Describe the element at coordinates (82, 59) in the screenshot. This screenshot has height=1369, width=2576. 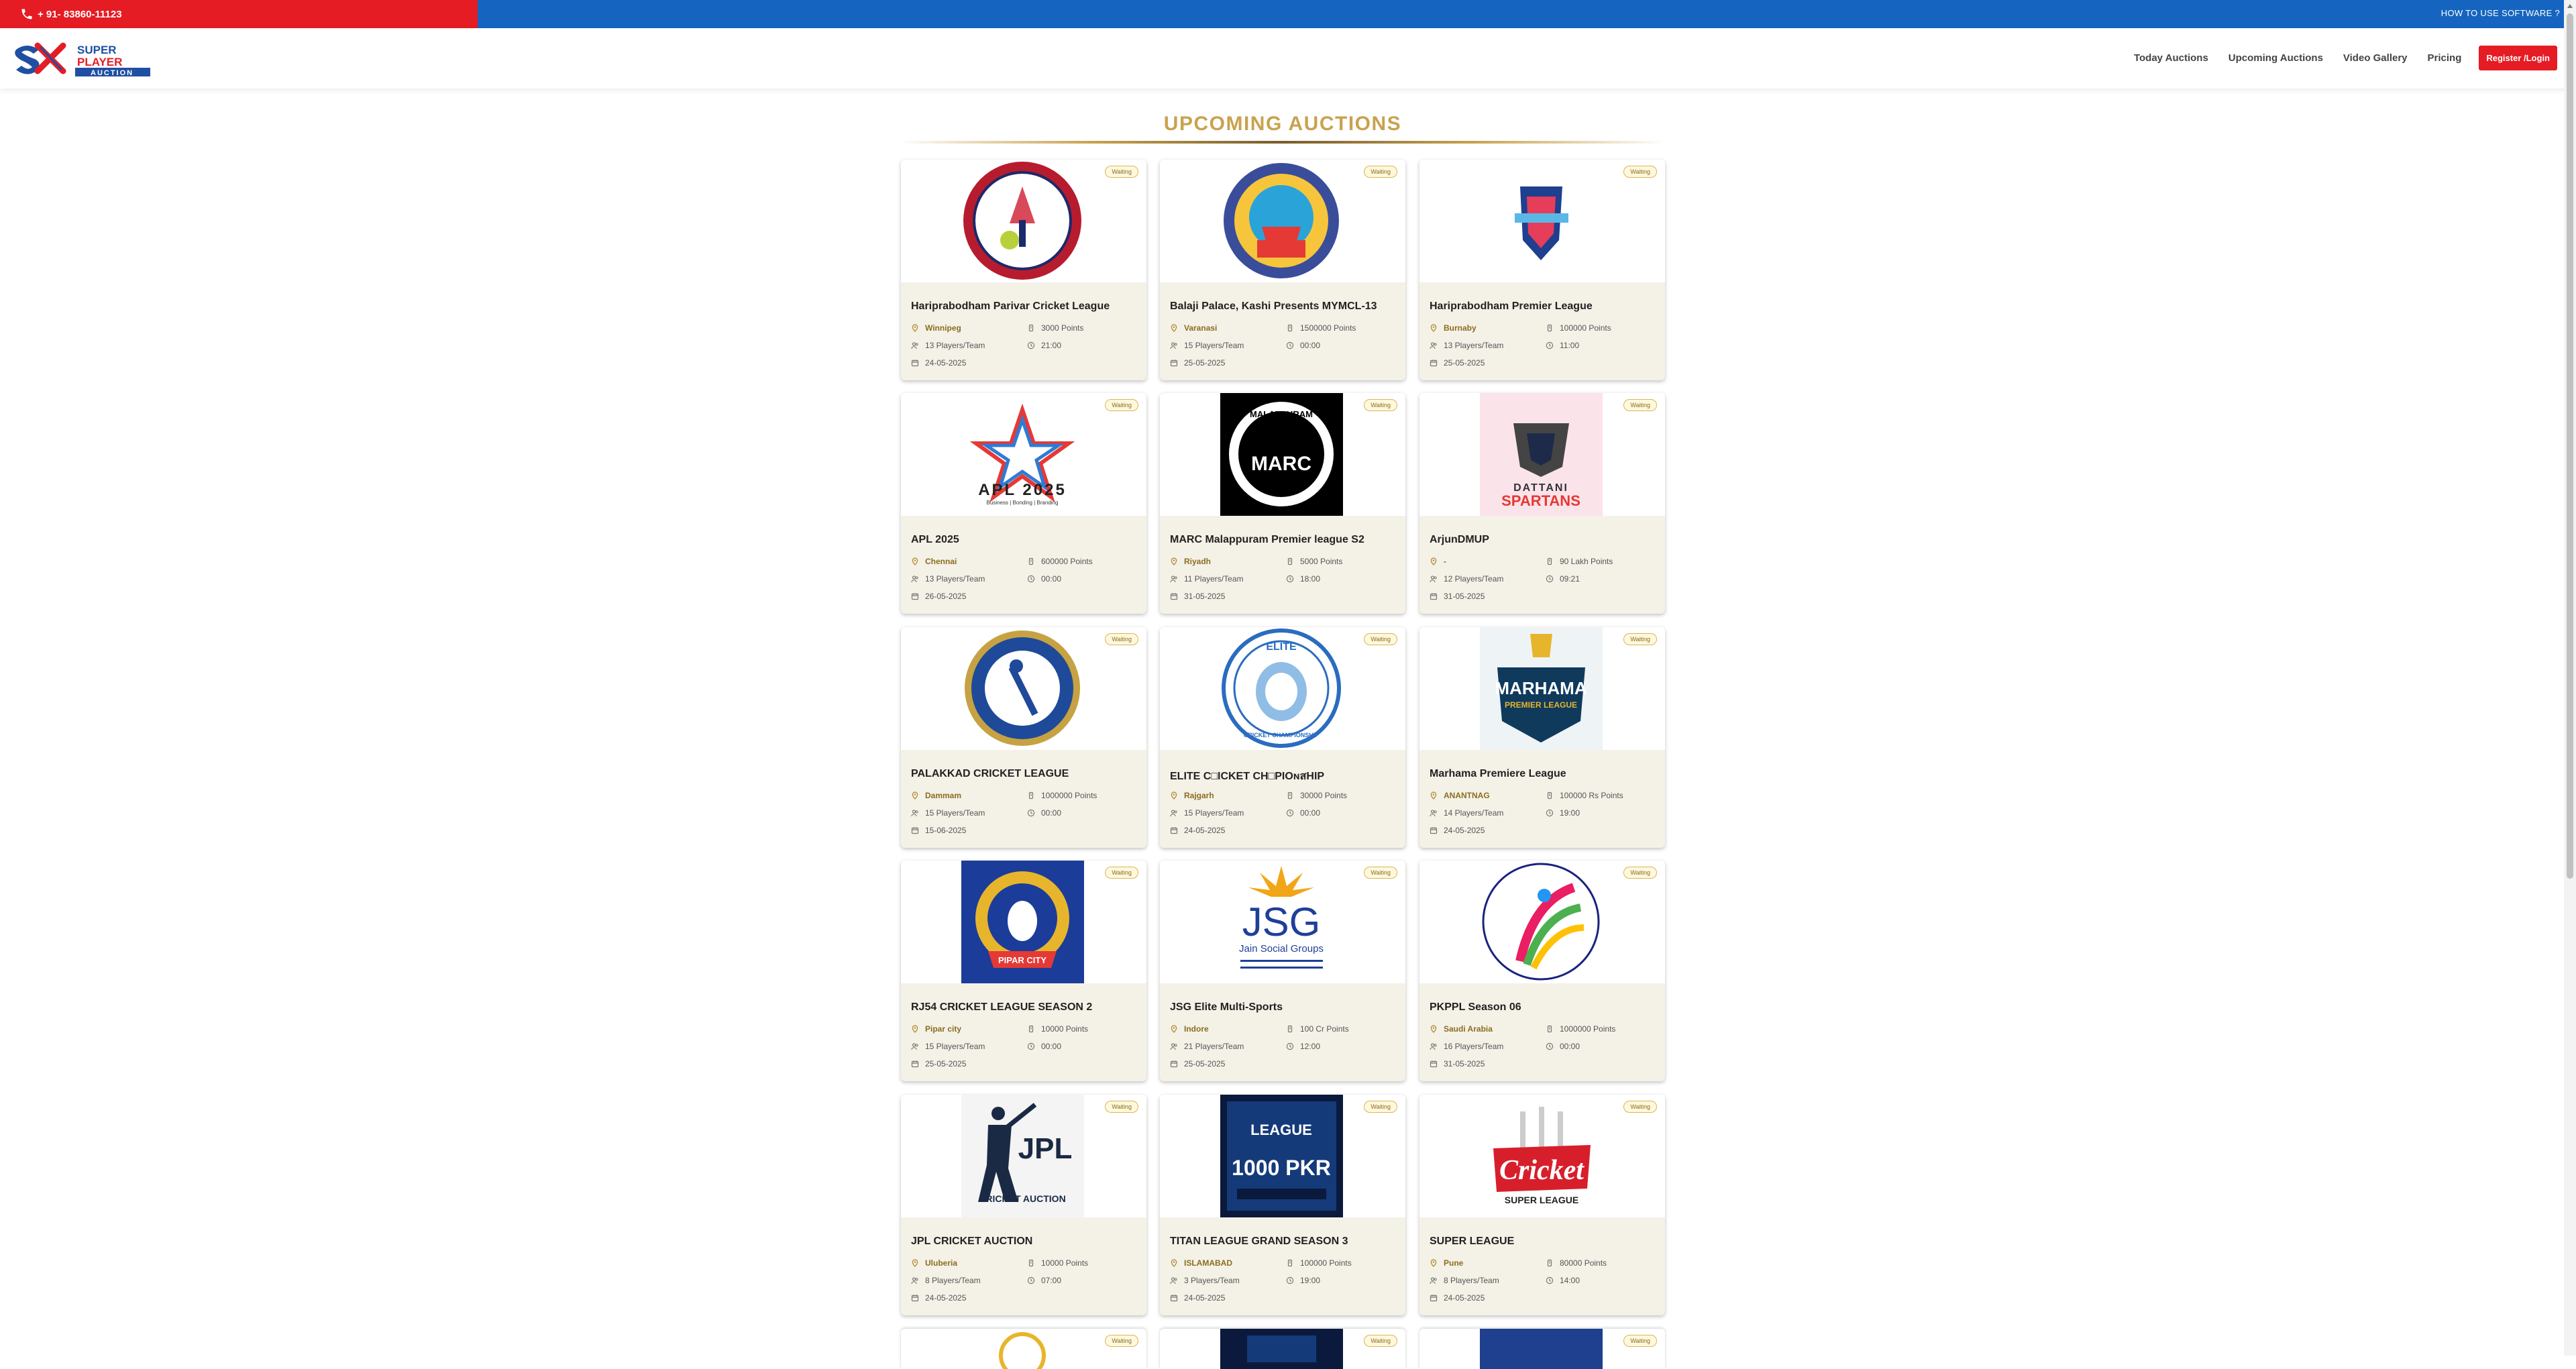
I see `super-player-auction-logo: SUPER PLAYER AUCTION` at that location.